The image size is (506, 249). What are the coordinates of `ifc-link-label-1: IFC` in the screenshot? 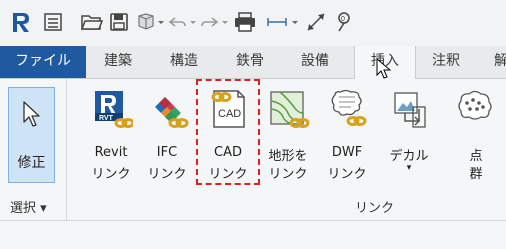 It's located at (167, 152).